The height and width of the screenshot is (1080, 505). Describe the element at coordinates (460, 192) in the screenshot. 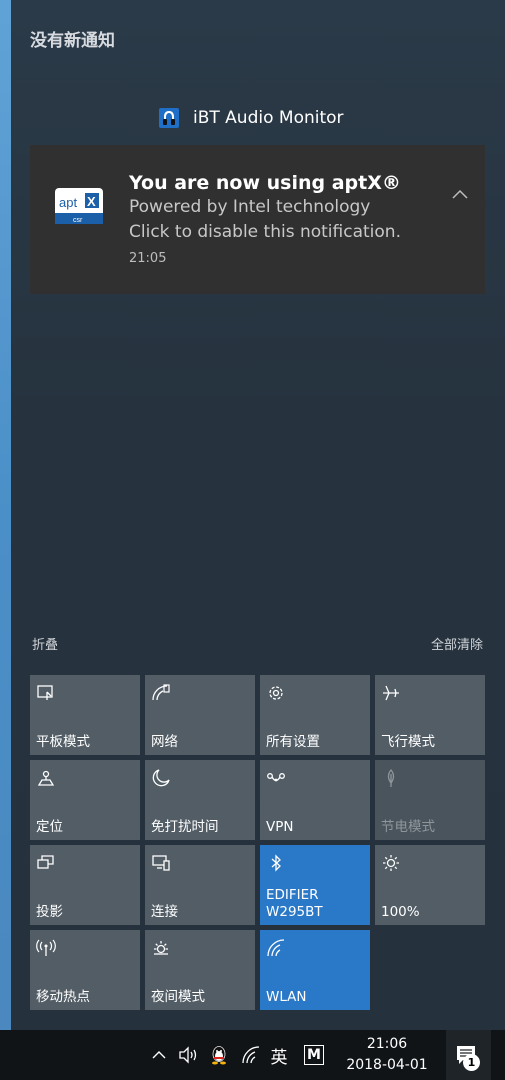

I see `chevron-up-icon` at that location.